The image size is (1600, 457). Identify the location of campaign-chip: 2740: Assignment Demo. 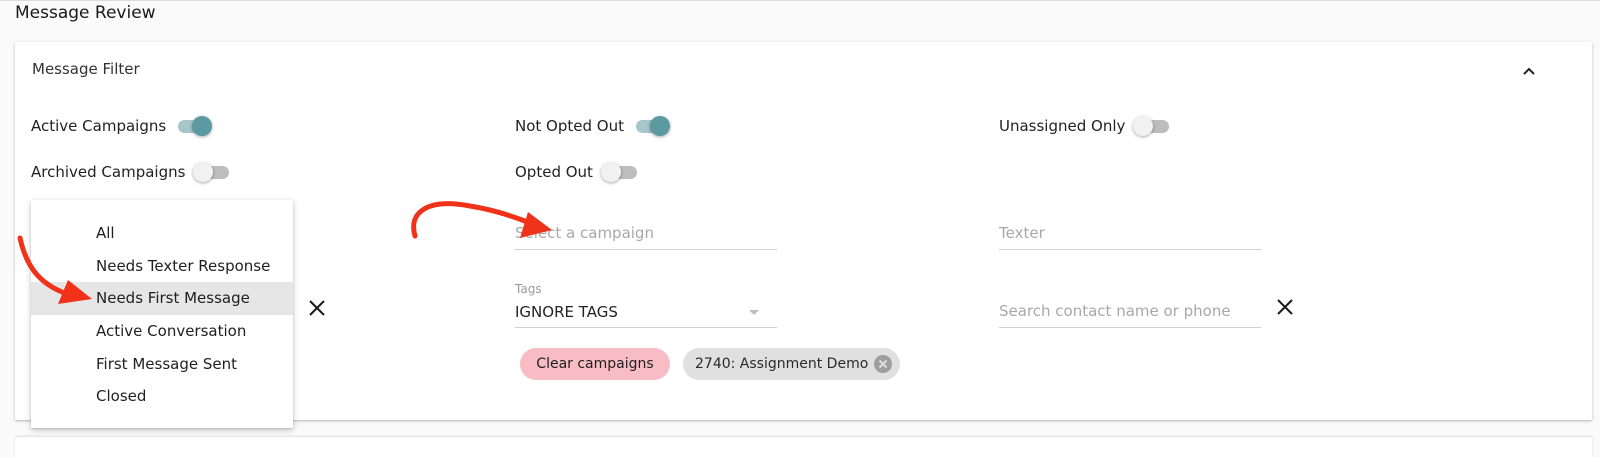
(791, 364).